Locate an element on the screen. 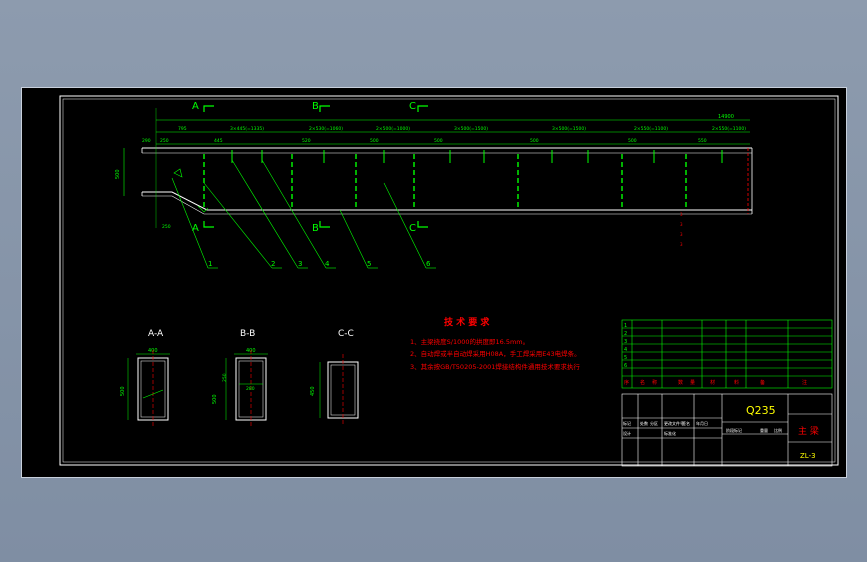 The image size is (867, 562). bom-row-no: 2 is located at coordinates (625, 334).